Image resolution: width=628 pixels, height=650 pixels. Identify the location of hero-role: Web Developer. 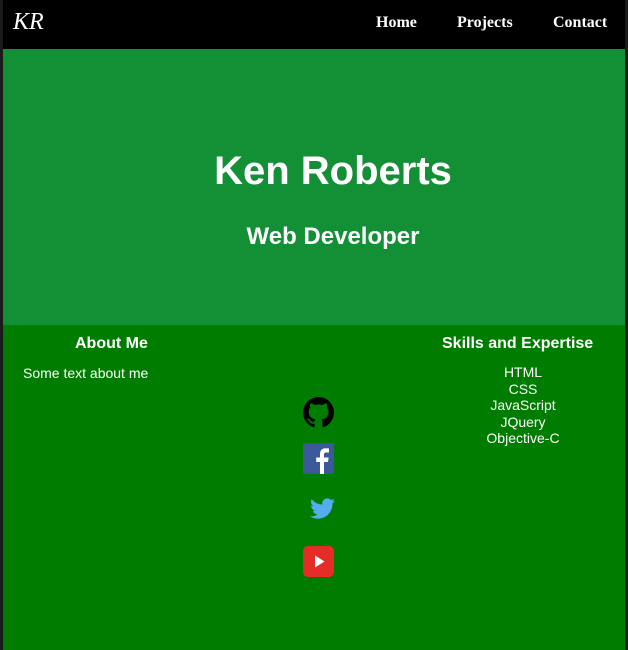
(333, 236).